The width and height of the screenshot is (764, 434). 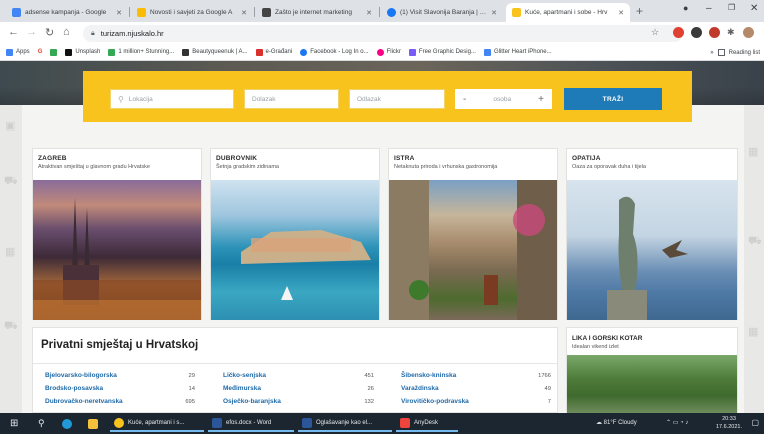 What do you see at coordinates (388, 52) in the screenshot?
I see `bookmark-flickr: Flickr` at bounding box center [388, 52].